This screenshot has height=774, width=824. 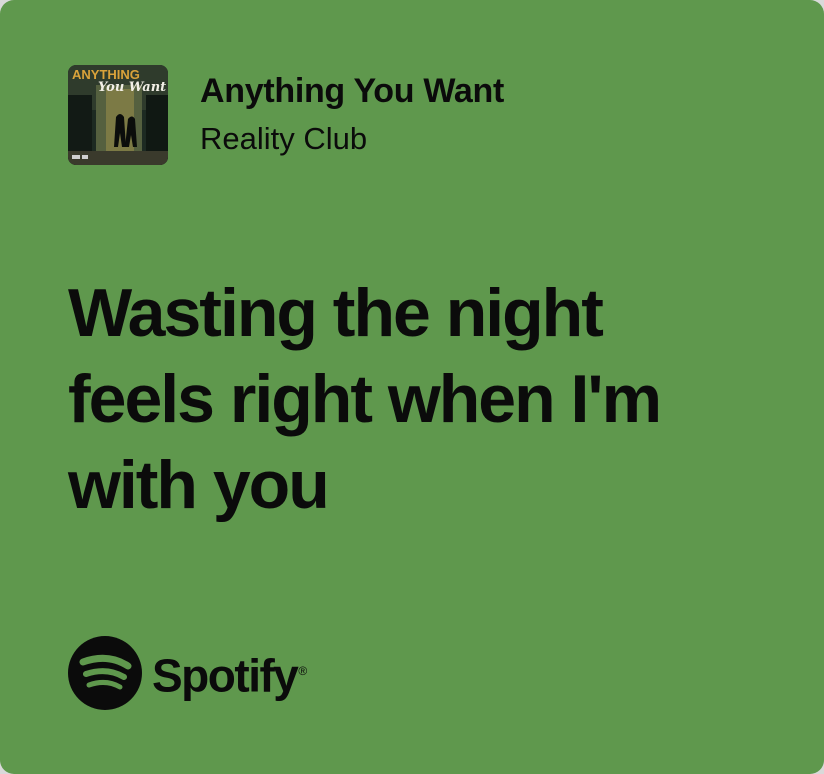 What do you see at coordinates (105, 673) in the screenshot?
I see `spotify-logo-icon` at bounding box center [105, 673].